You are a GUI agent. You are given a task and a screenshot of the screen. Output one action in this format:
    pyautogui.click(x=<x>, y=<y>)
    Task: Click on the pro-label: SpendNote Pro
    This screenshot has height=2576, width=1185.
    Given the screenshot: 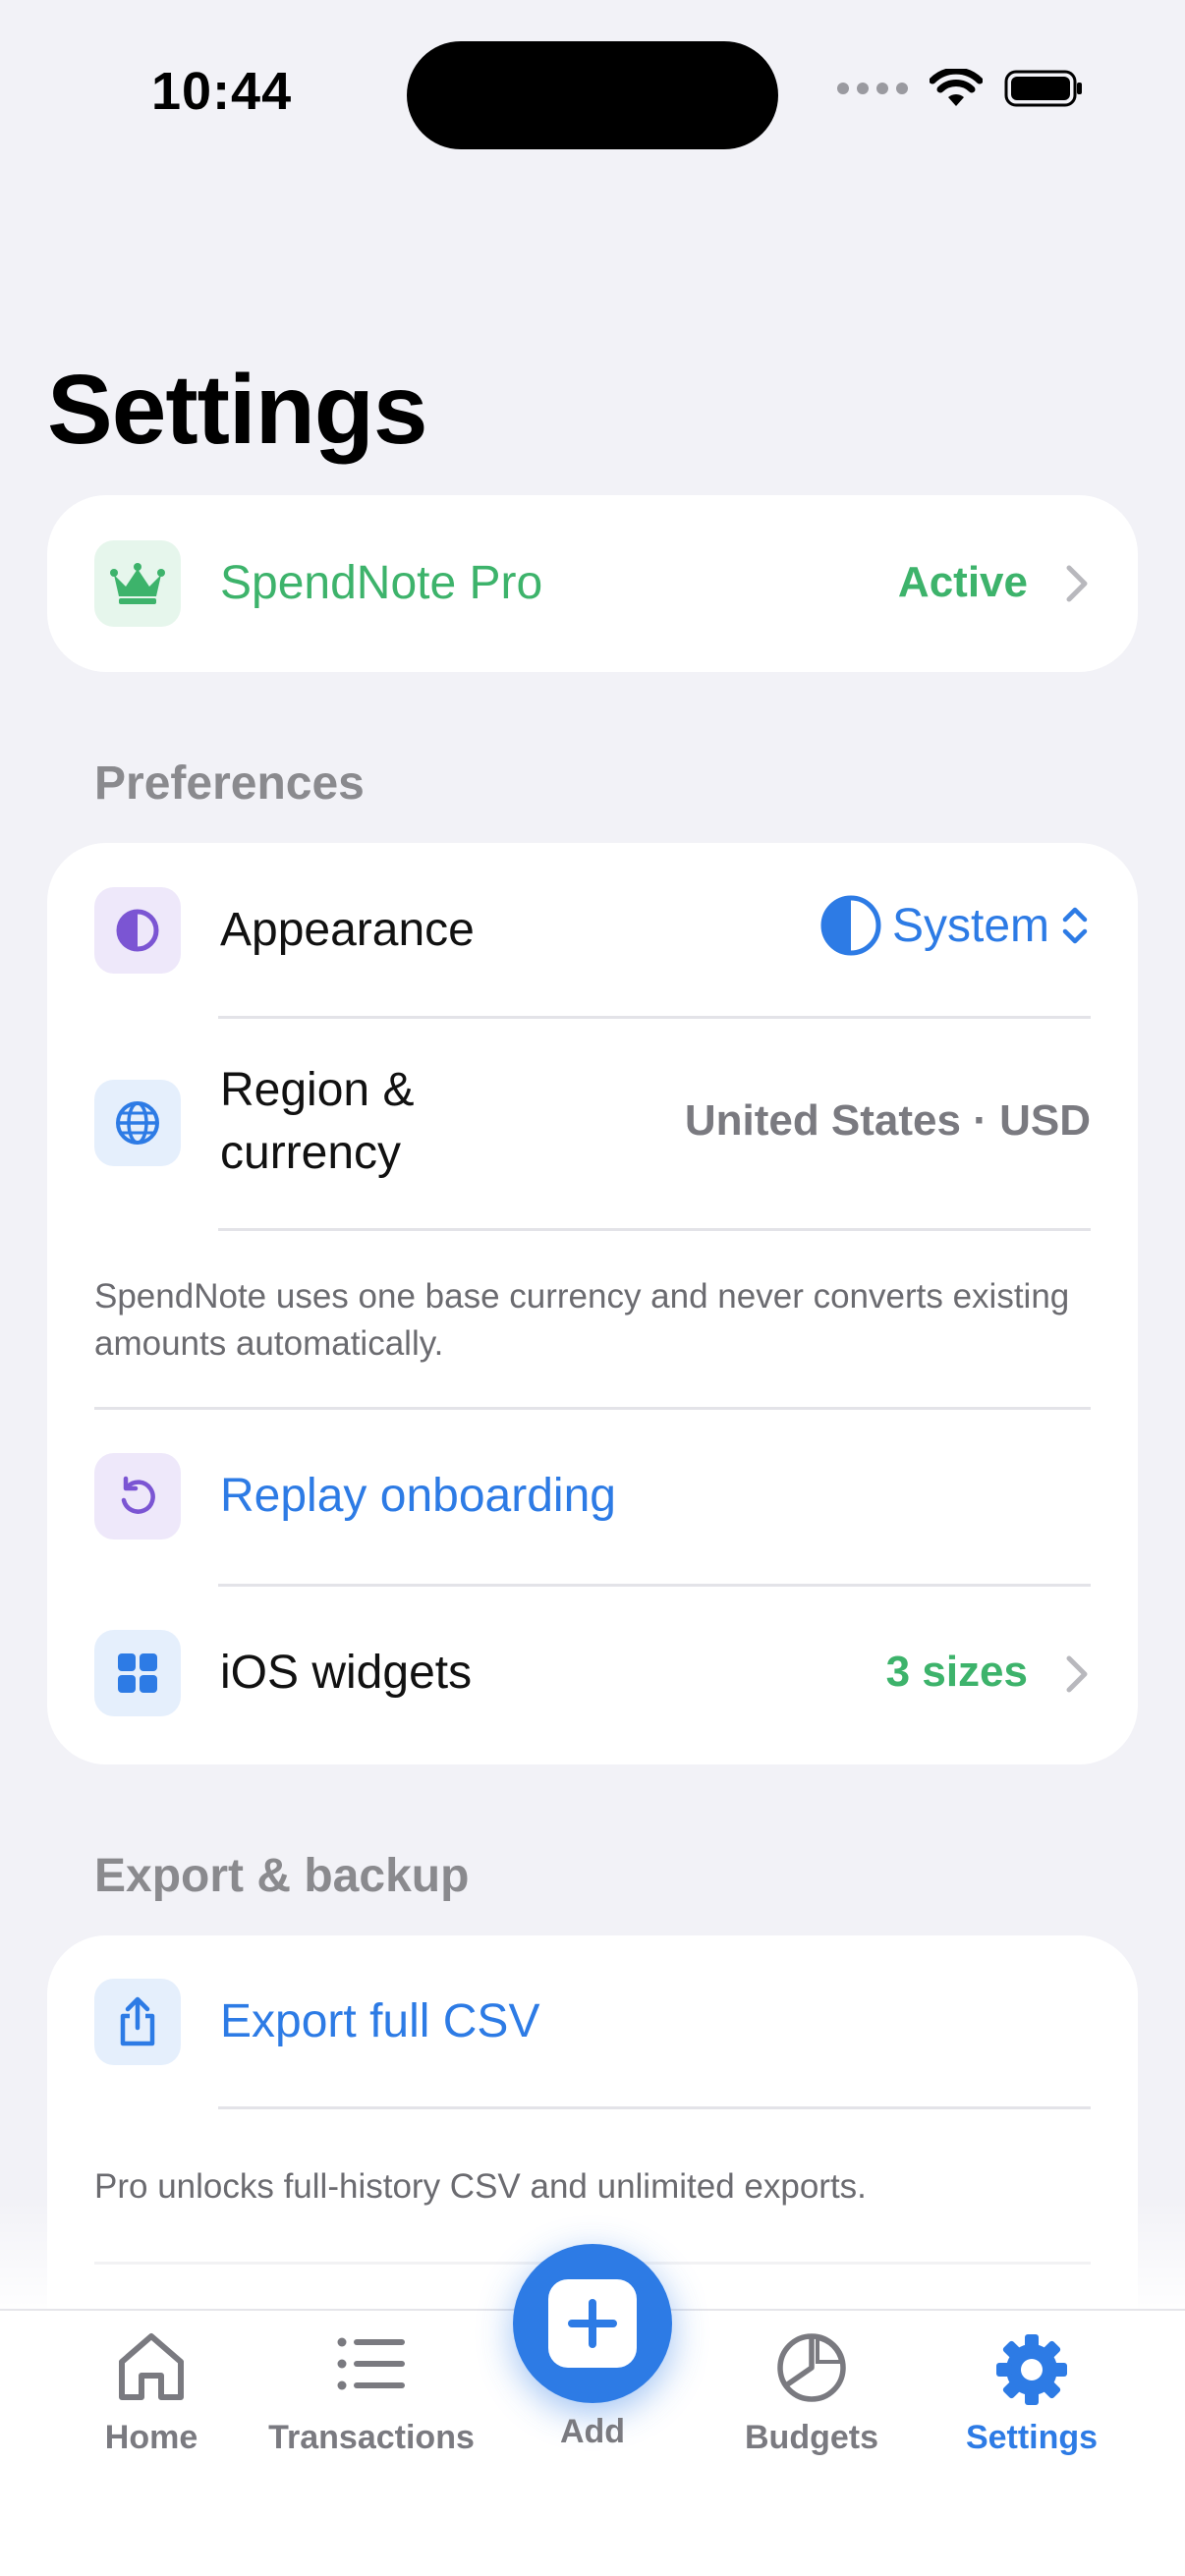 What is the action you would take?
    pyautogui.click(x=382, y=583)
    